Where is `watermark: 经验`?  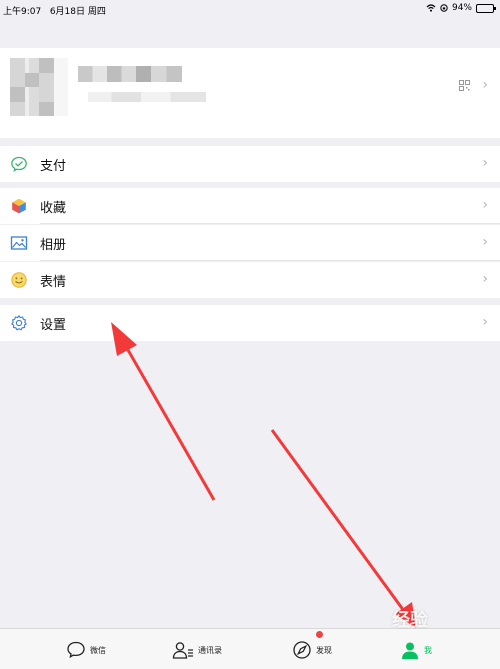
watermark: 经验 is located at coordinates (410, 620).